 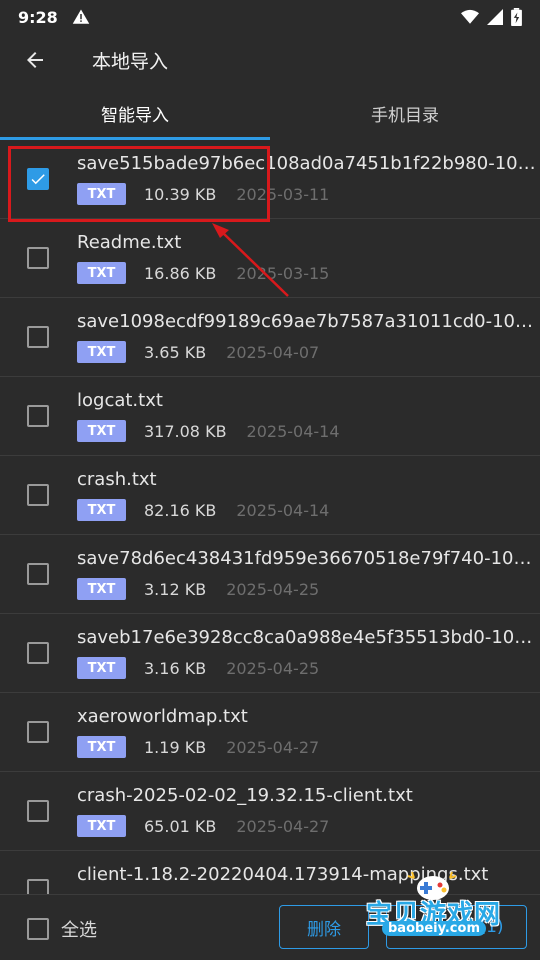 What do you see at coordinates (38, 17) in the screenshot?
I see `status-time: 9:28` at bounding box center [38, 17].